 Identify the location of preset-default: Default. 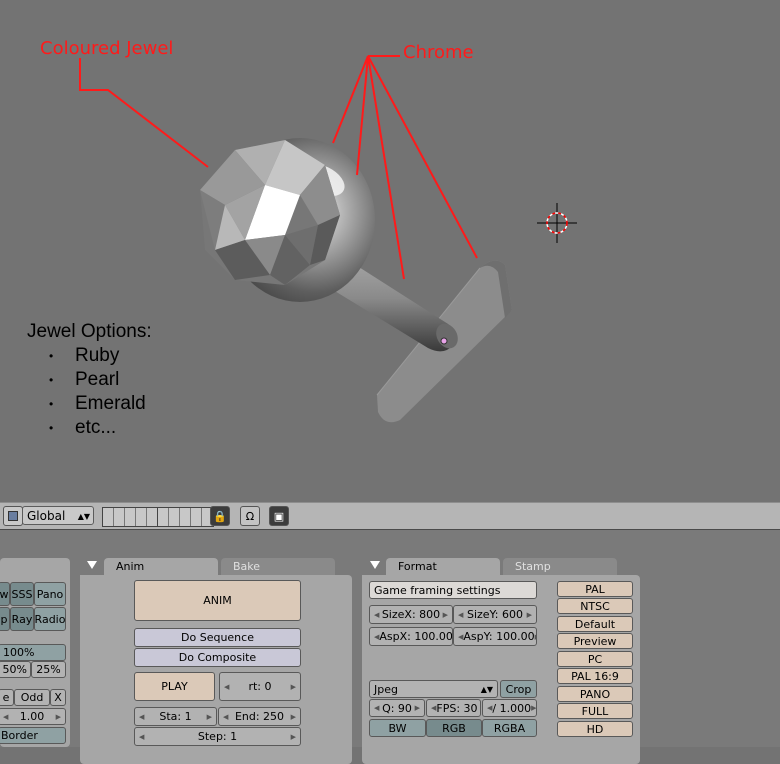
(595, 624).